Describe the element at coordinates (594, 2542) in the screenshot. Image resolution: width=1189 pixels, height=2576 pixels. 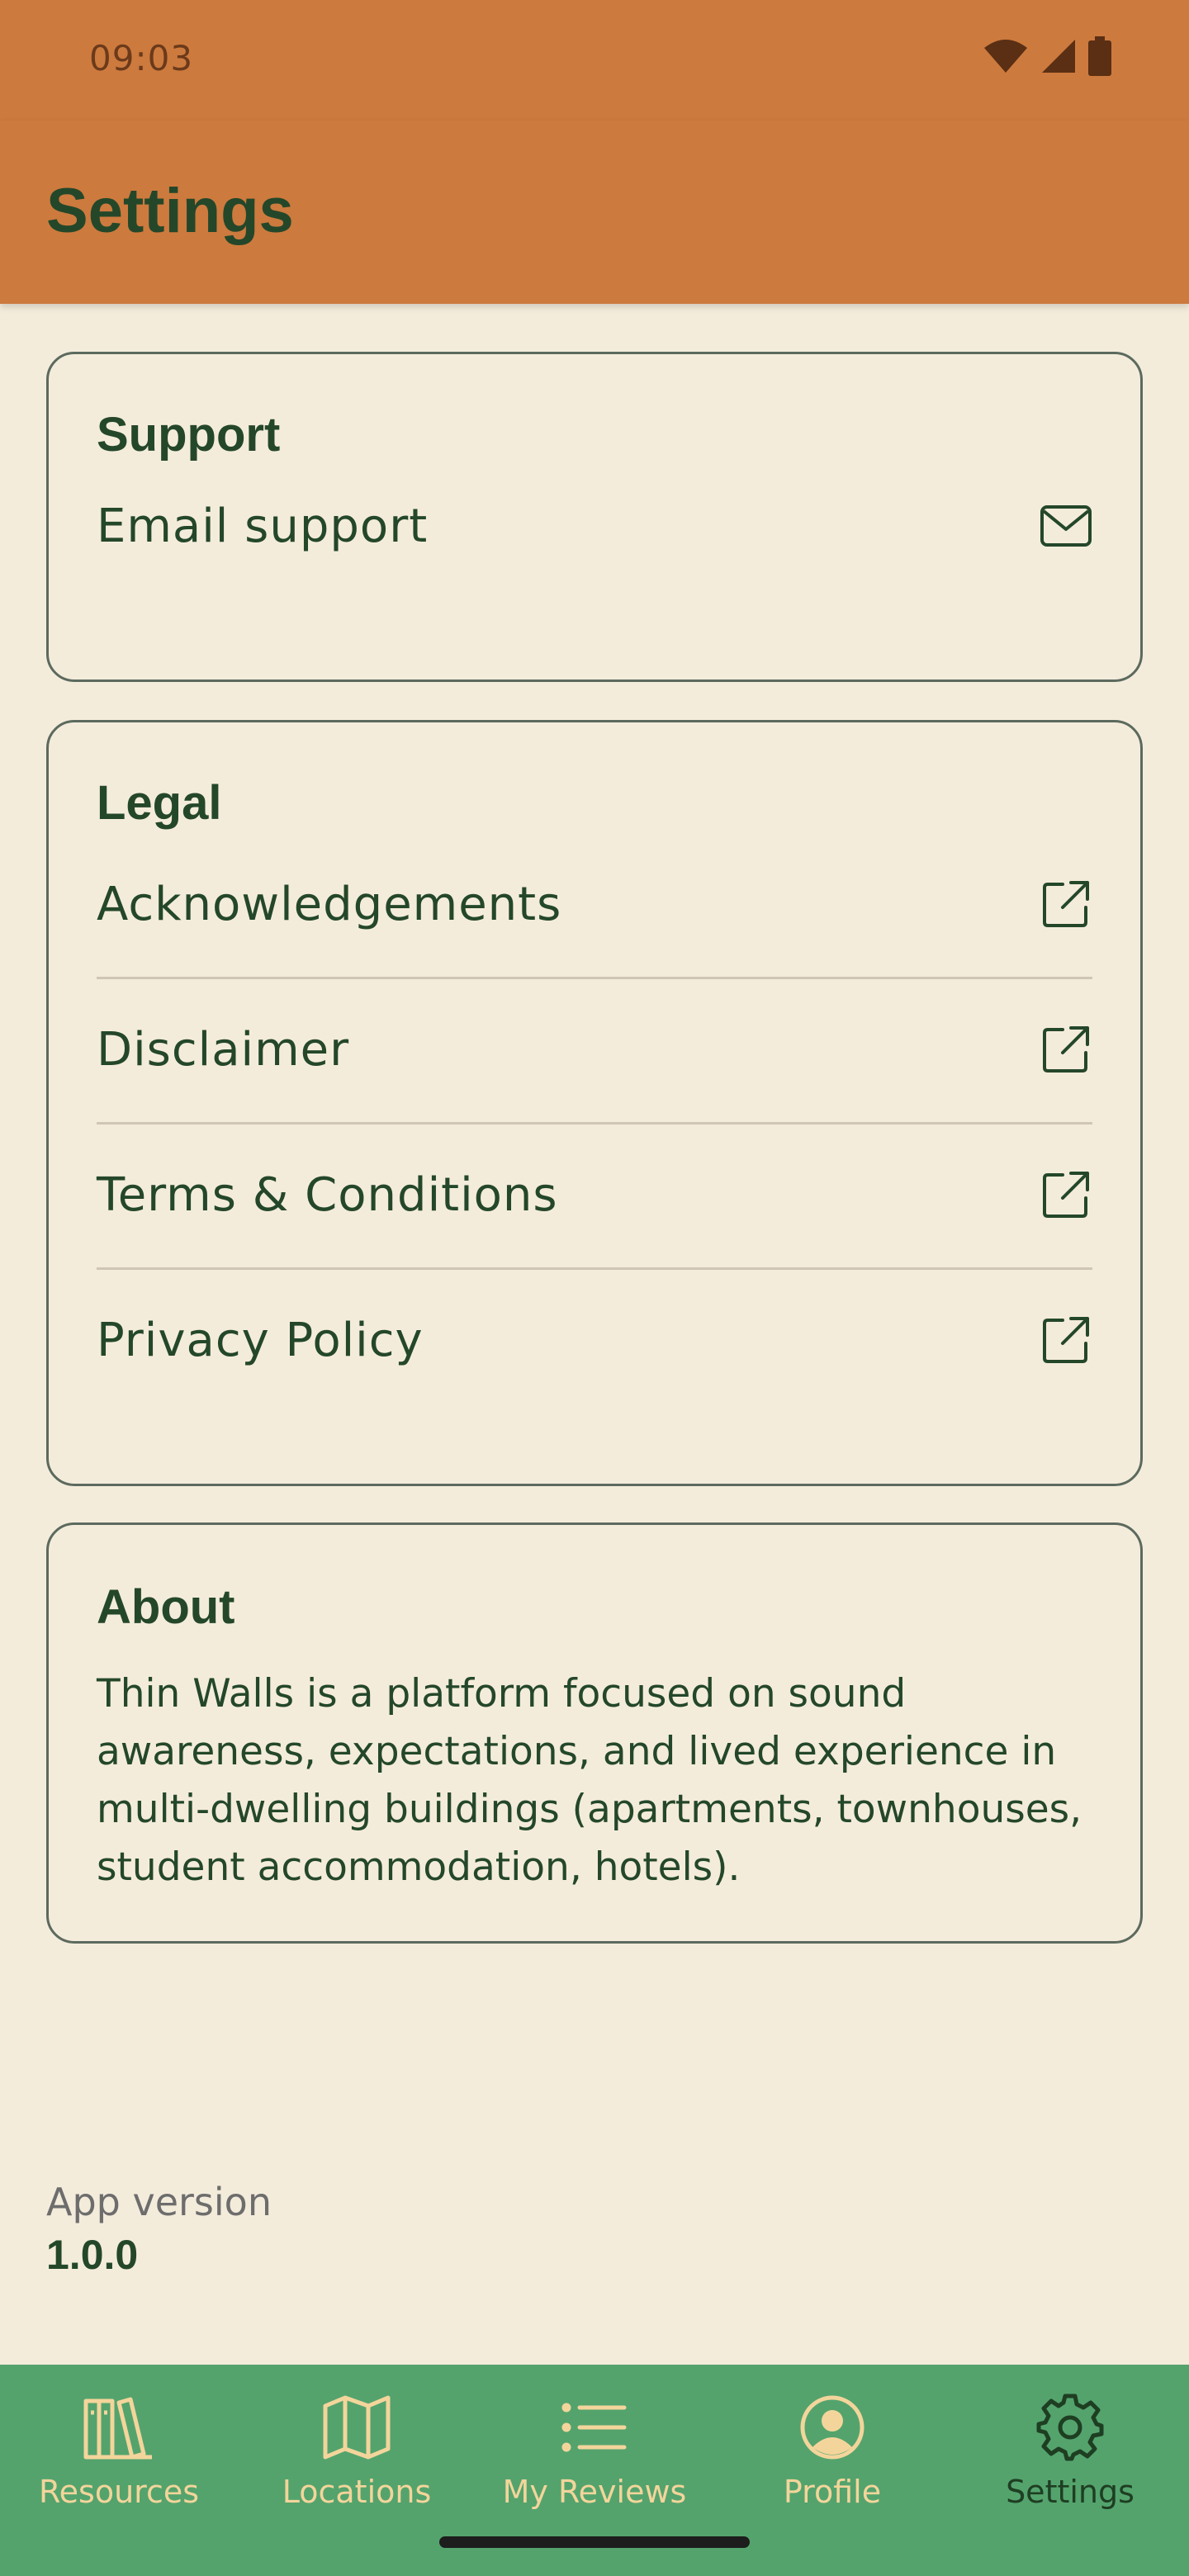
I see `home-indicator` at that location.